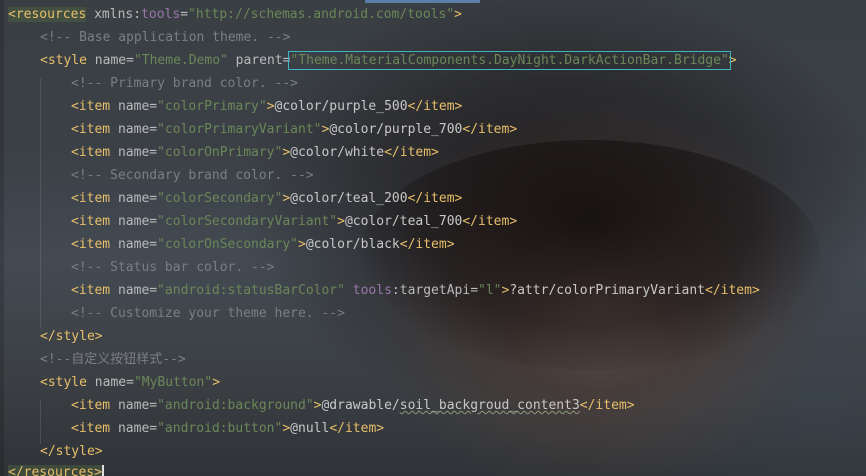 This screenshot has height=476, width=866. Describe the element at coordinates (2, 238) in the screenshot. I see `editor-gutter` at that location.